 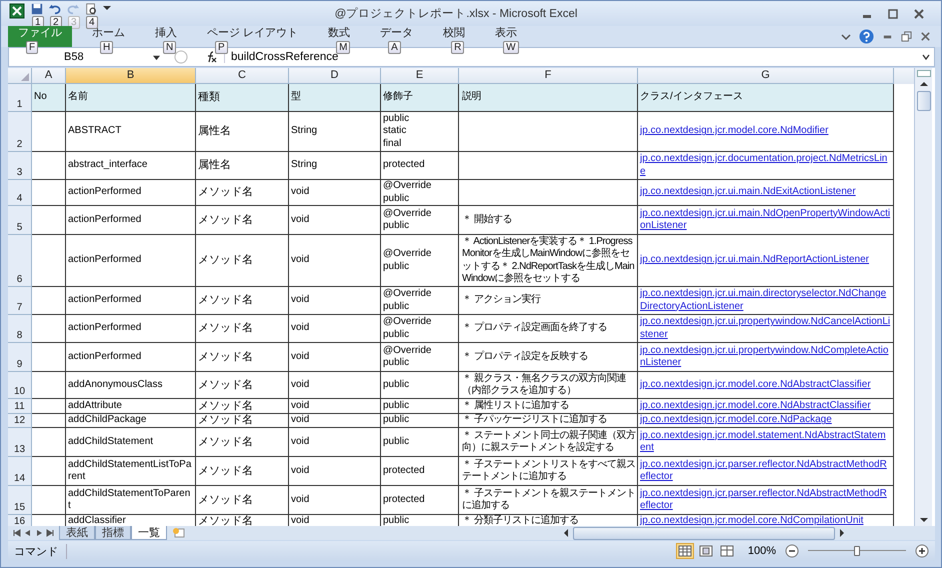 What do you see at coordinates (857, 551) in the screenshot?
I see `slider-thumb` at bounding box center [857, 551].